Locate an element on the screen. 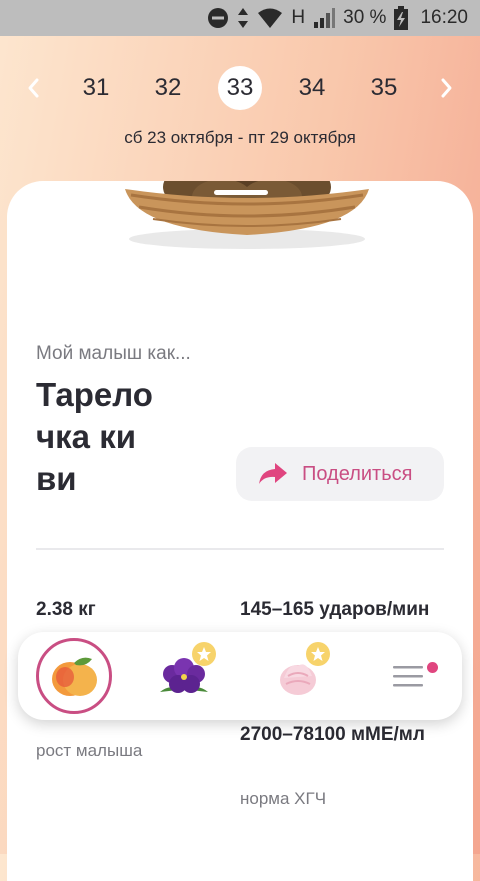 This screenshot has height=881, width=480. nav-flowers is located at coordinates (184, 676).